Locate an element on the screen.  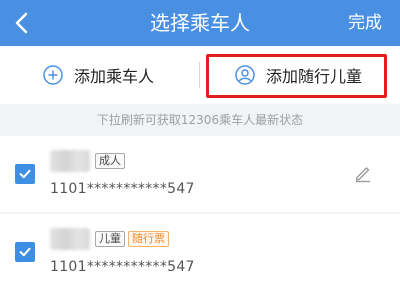
passenger-type-tag: 成人 is located at coordinates (110, 161).